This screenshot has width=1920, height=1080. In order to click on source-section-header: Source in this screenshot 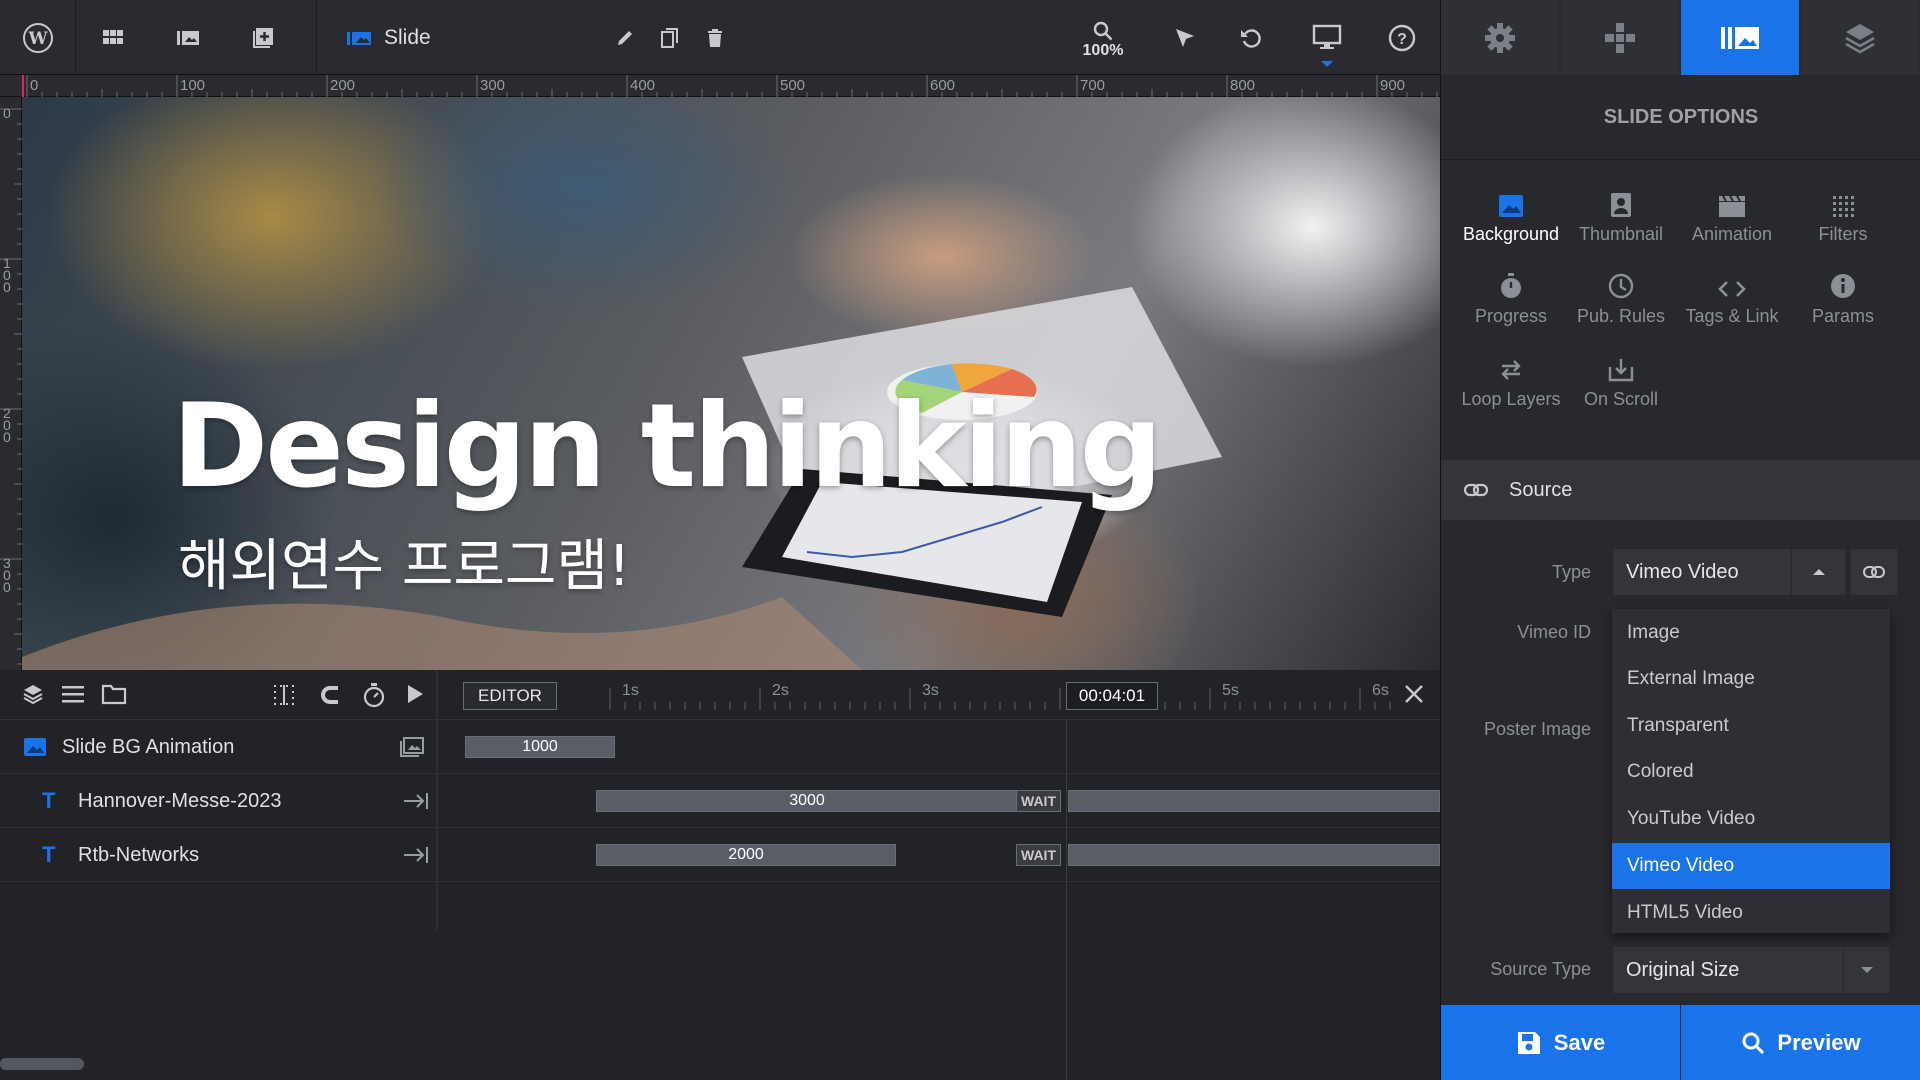, I will do `click(1680, 490)`.